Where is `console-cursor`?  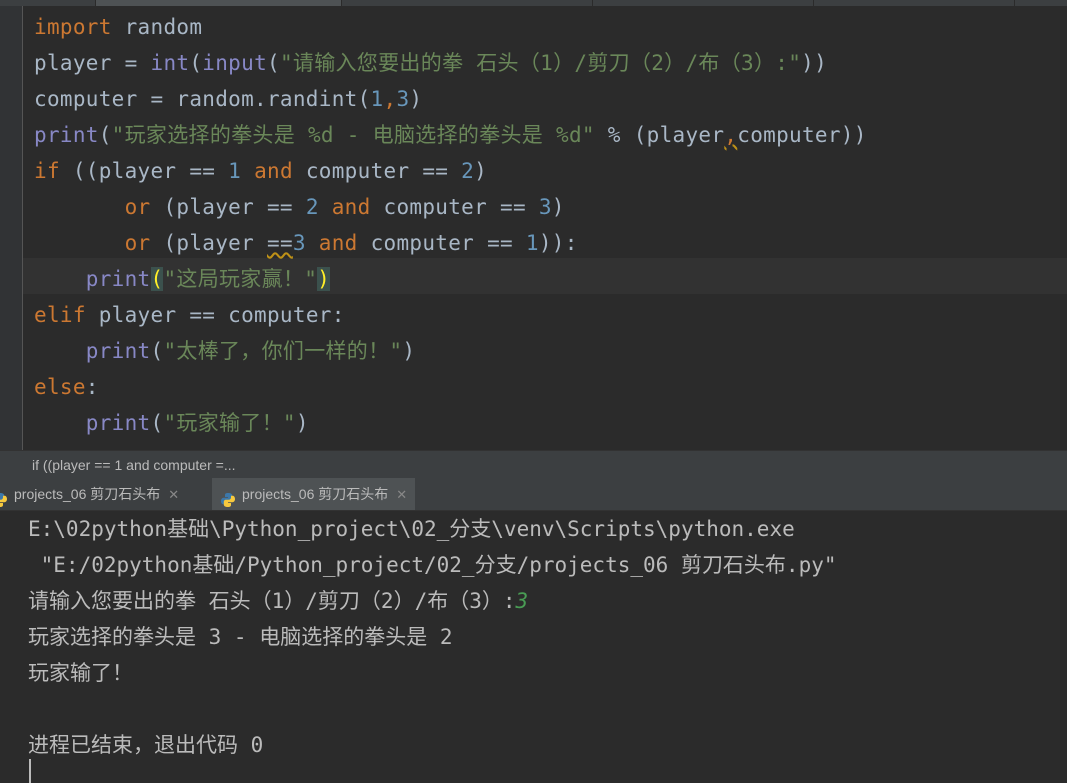
console-cursor is located at coordinates (30, 771).